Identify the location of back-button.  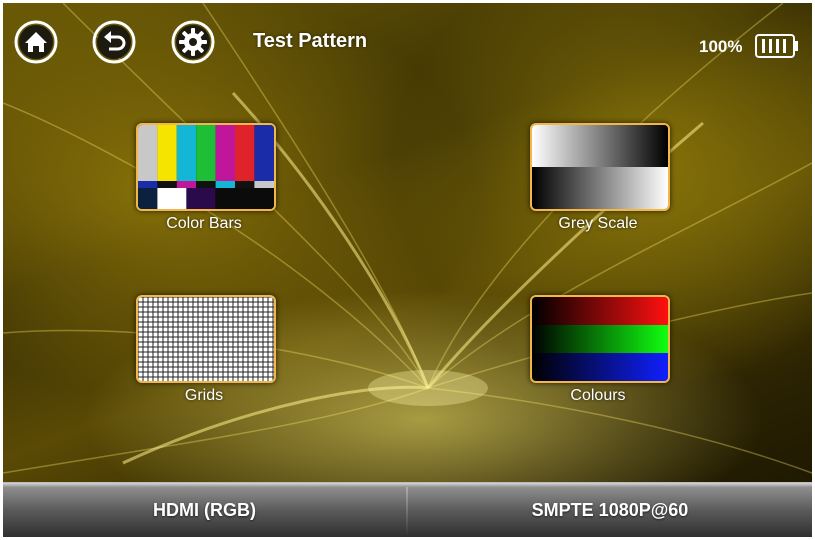
(114, 42).